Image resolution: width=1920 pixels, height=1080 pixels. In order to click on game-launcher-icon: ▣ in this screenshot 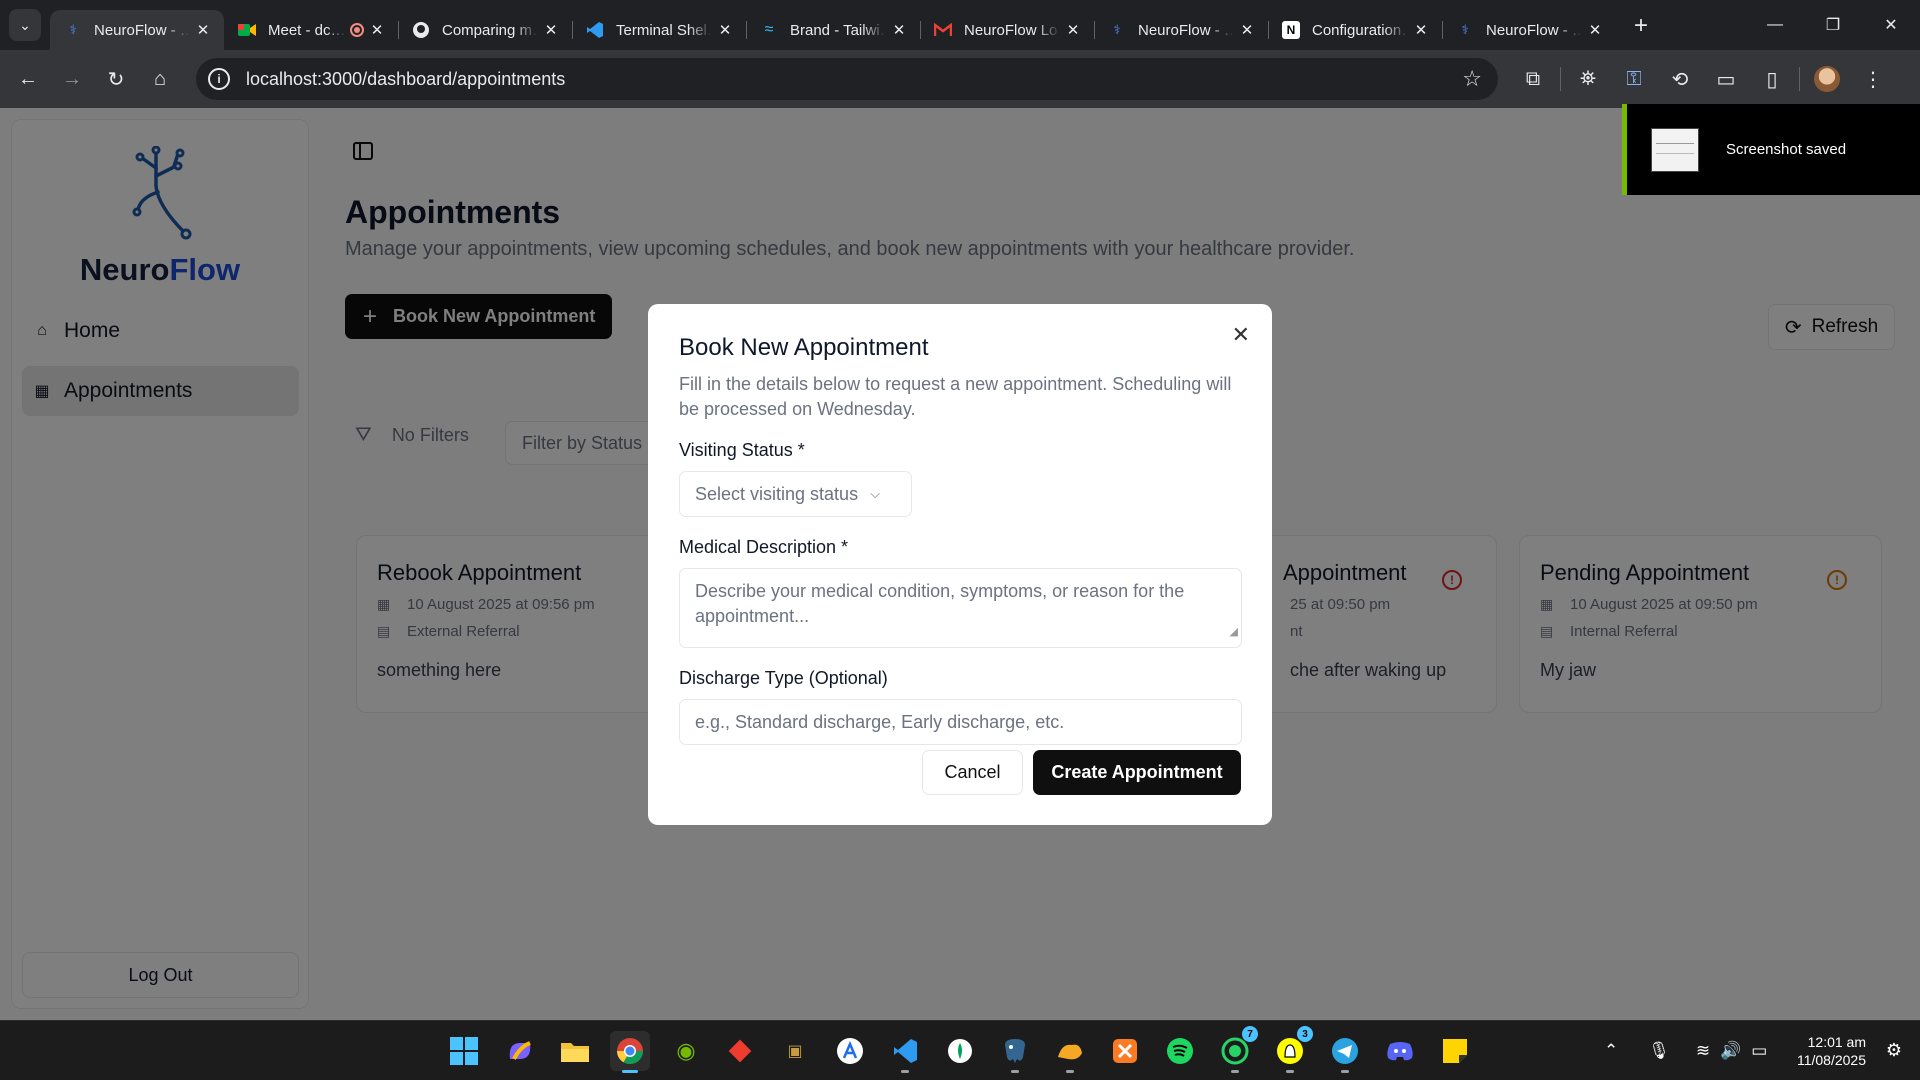, I will do `click(795, 1051)`.